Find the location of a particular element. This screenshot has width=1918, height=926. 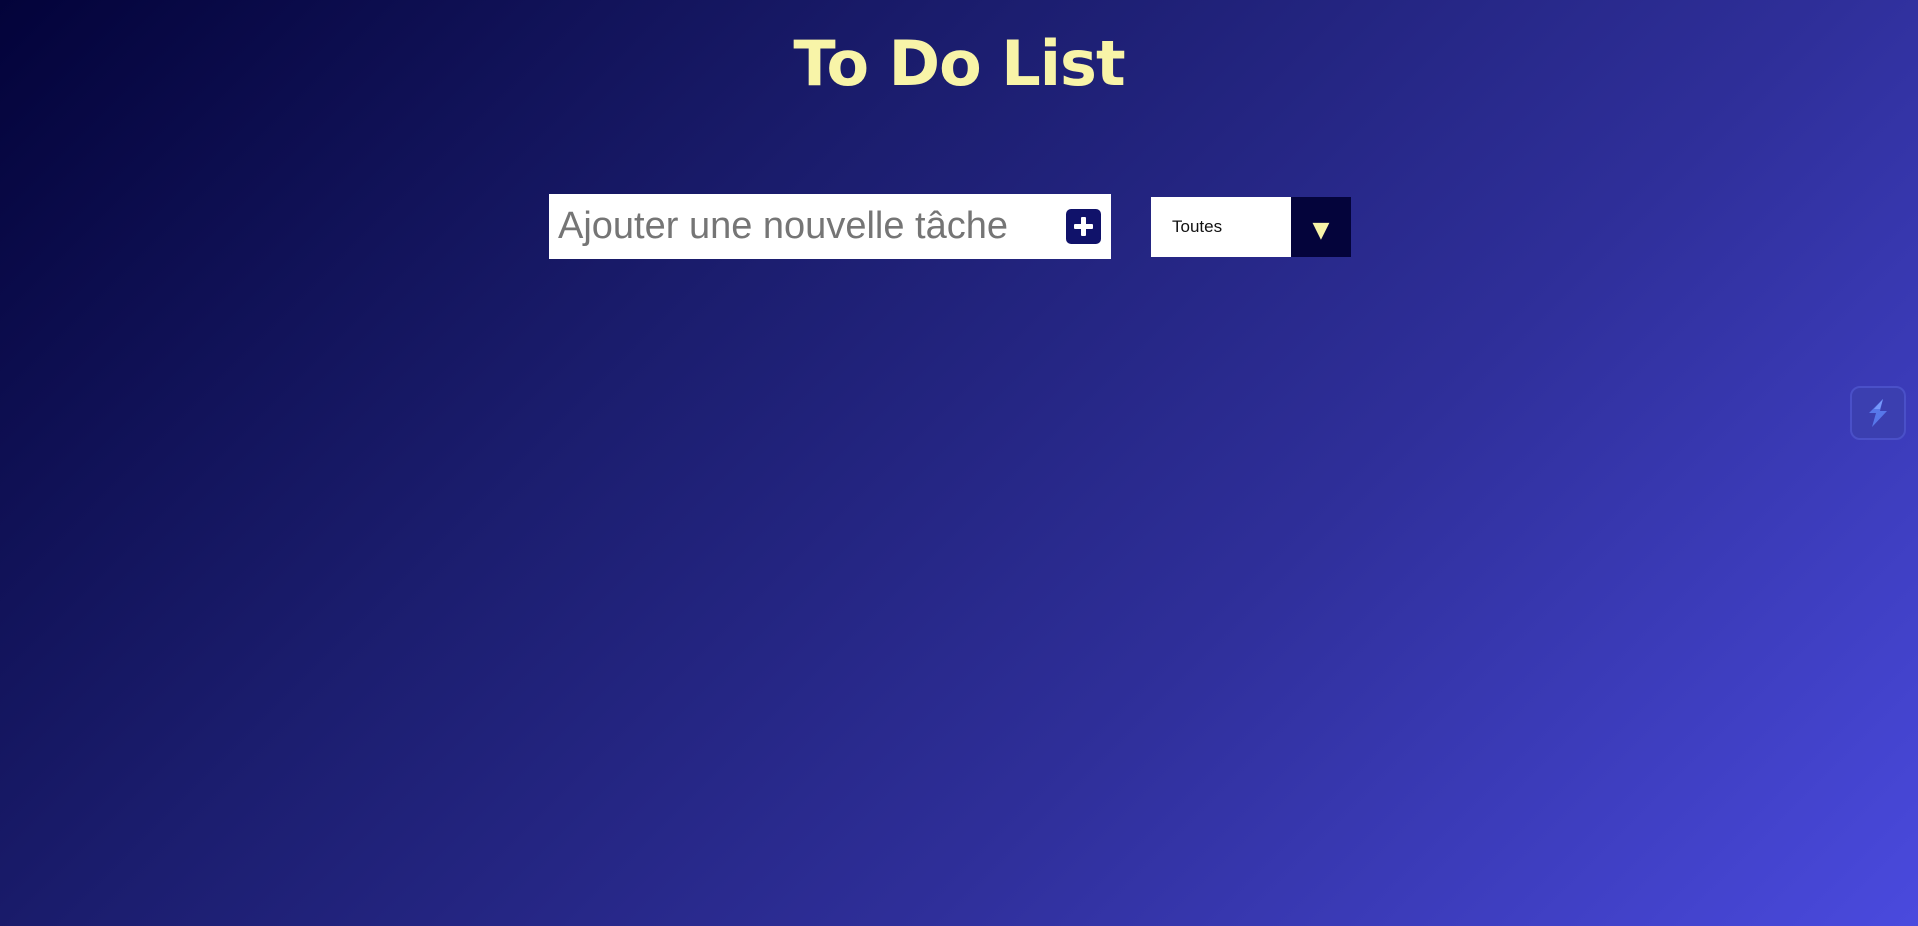

add-task-button is located at coordinates (1083, 226).